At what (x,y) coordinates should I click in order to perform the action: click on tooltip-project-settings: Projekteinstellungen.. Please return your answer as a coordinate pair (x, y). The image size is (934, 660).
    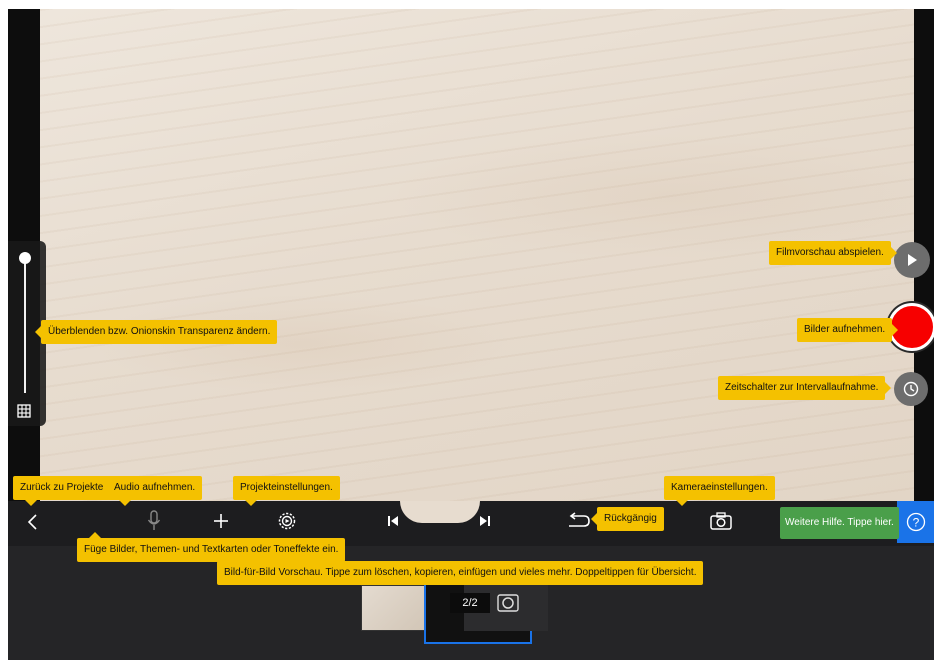
    Looking at the image, I should click on (286, 491).